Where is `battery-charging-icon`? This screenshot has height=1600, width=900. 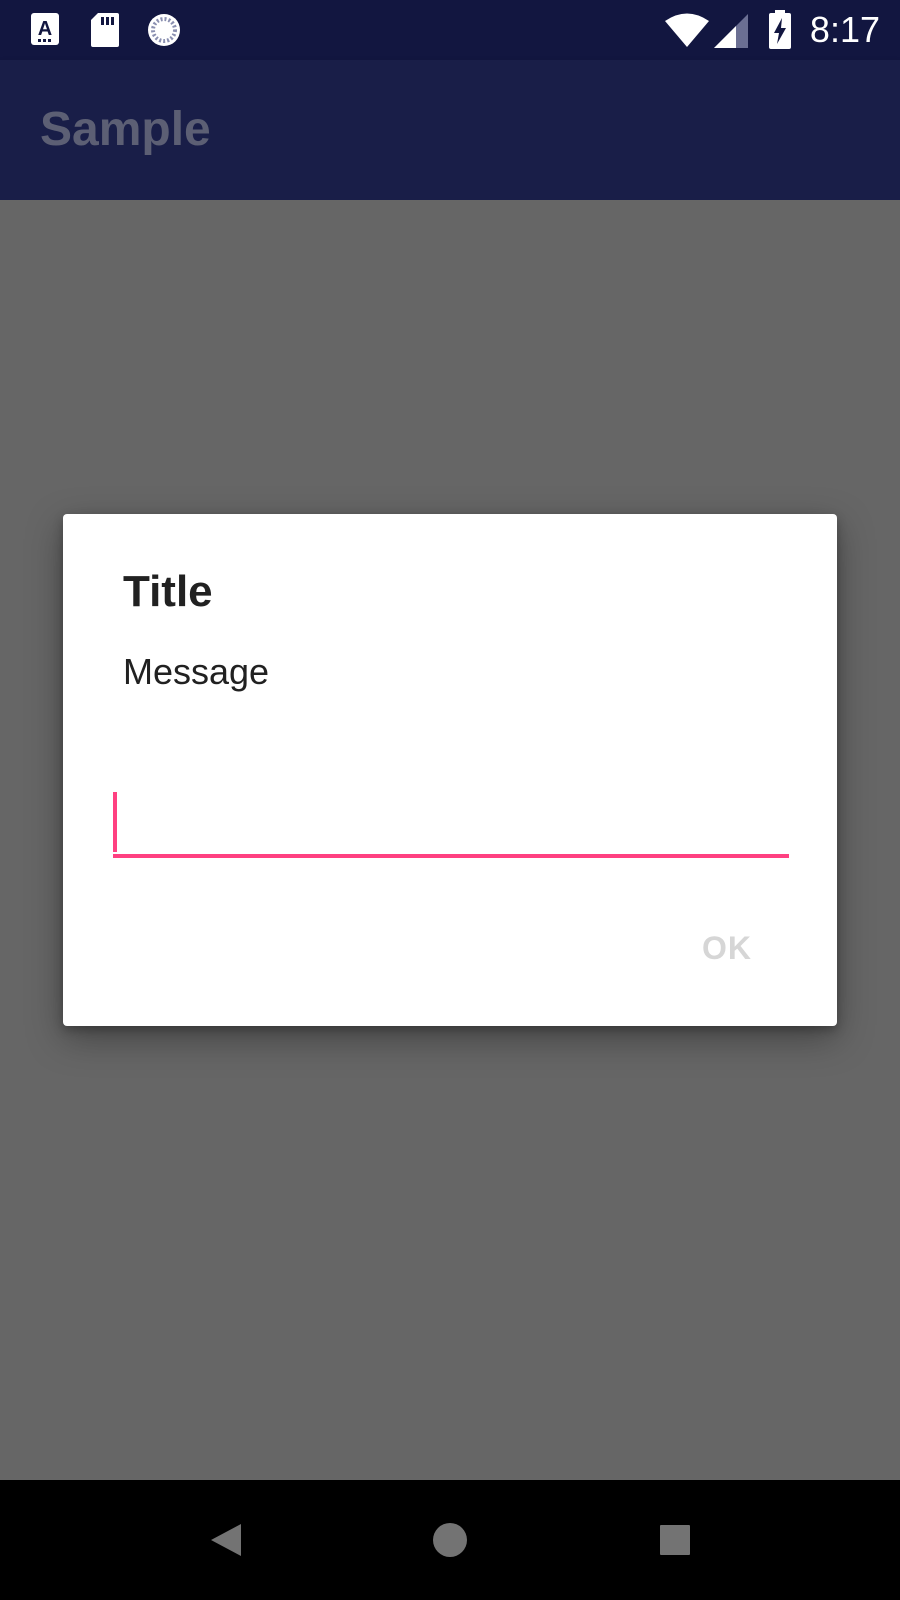
battery-charging-icon is located at coordinates (780, 29).